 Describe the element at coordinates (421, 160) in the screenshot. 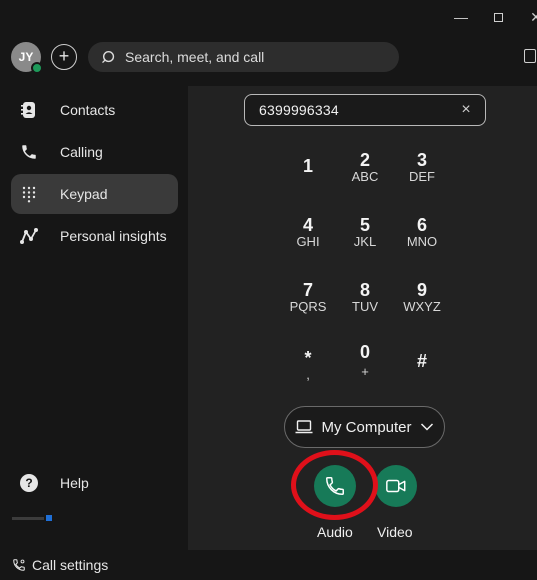

I see `key-digit: 3` at that location.